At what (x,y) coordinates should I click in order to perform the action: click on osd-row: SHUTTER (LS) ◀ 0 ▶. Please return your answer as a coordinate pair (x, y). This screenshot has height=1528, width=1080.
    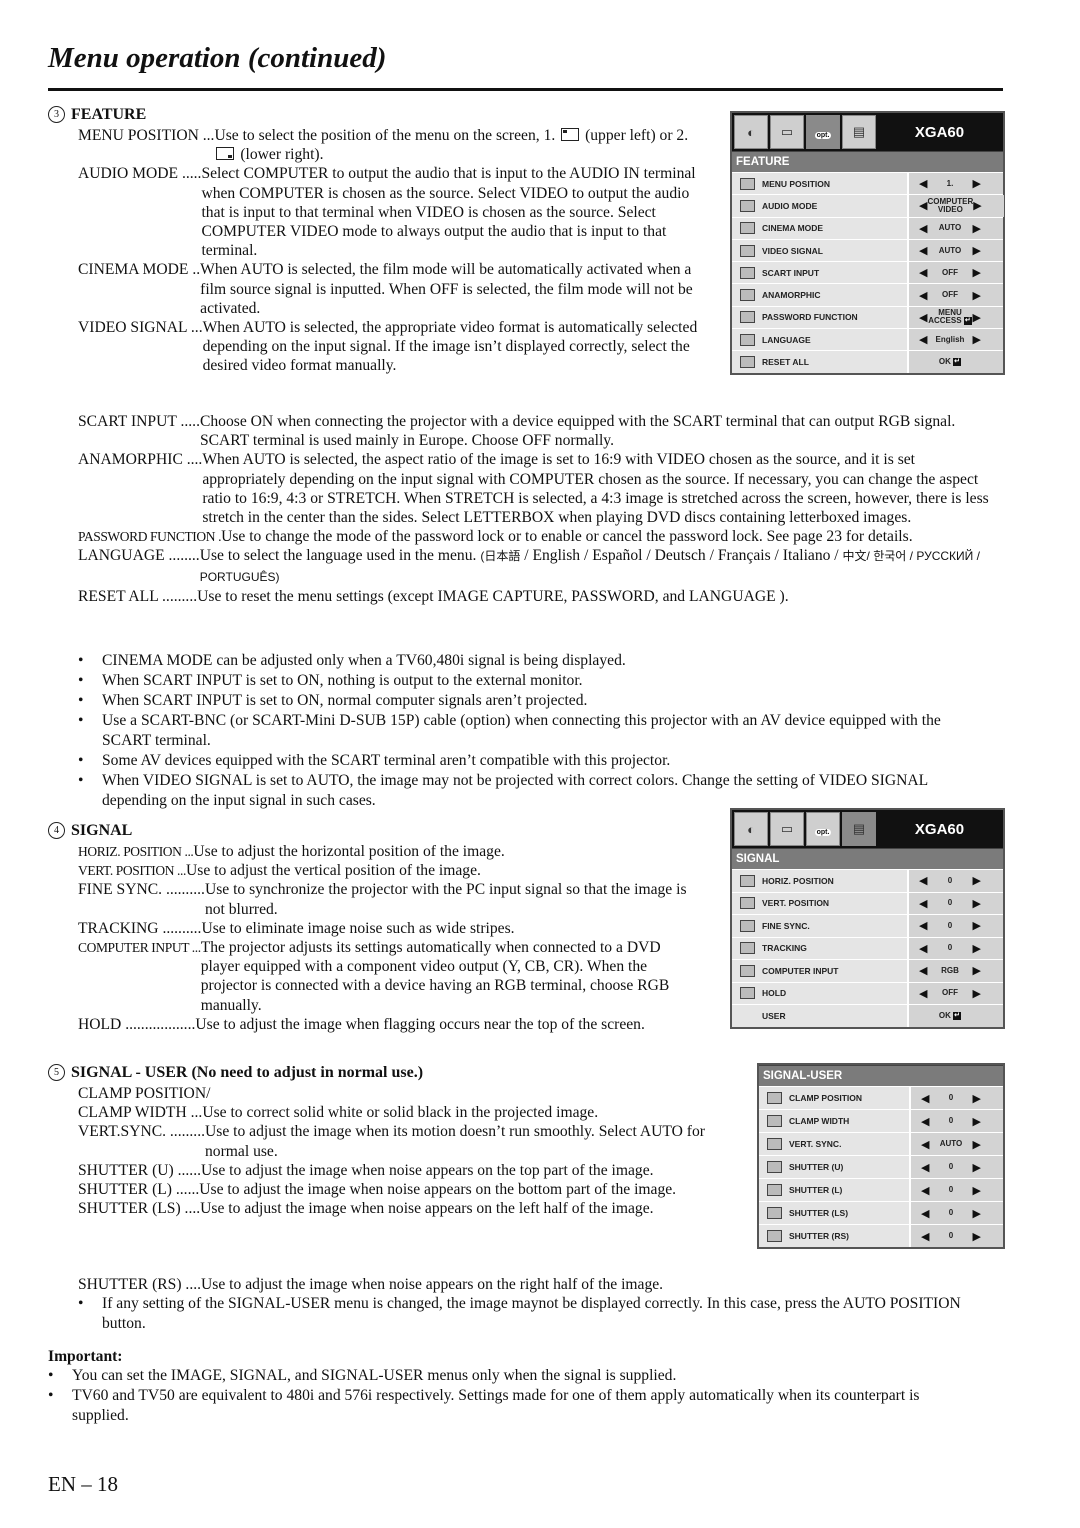
    Looking at the image, I should click on (881, 1212).